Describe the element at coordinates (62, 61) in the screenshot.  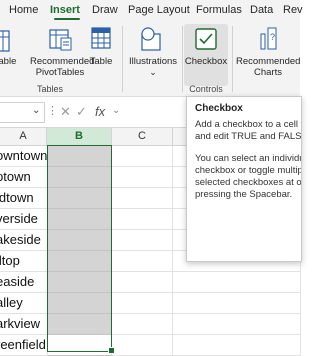
I see `recommended-pivottables-label-1: Recommended` at that location.